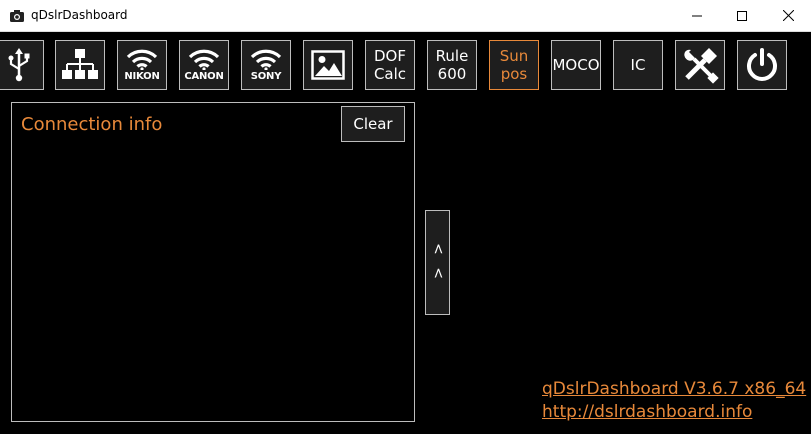 The height and width of the screenshot is (434, 811). I want to click on minimize-button, so click(697, 15).